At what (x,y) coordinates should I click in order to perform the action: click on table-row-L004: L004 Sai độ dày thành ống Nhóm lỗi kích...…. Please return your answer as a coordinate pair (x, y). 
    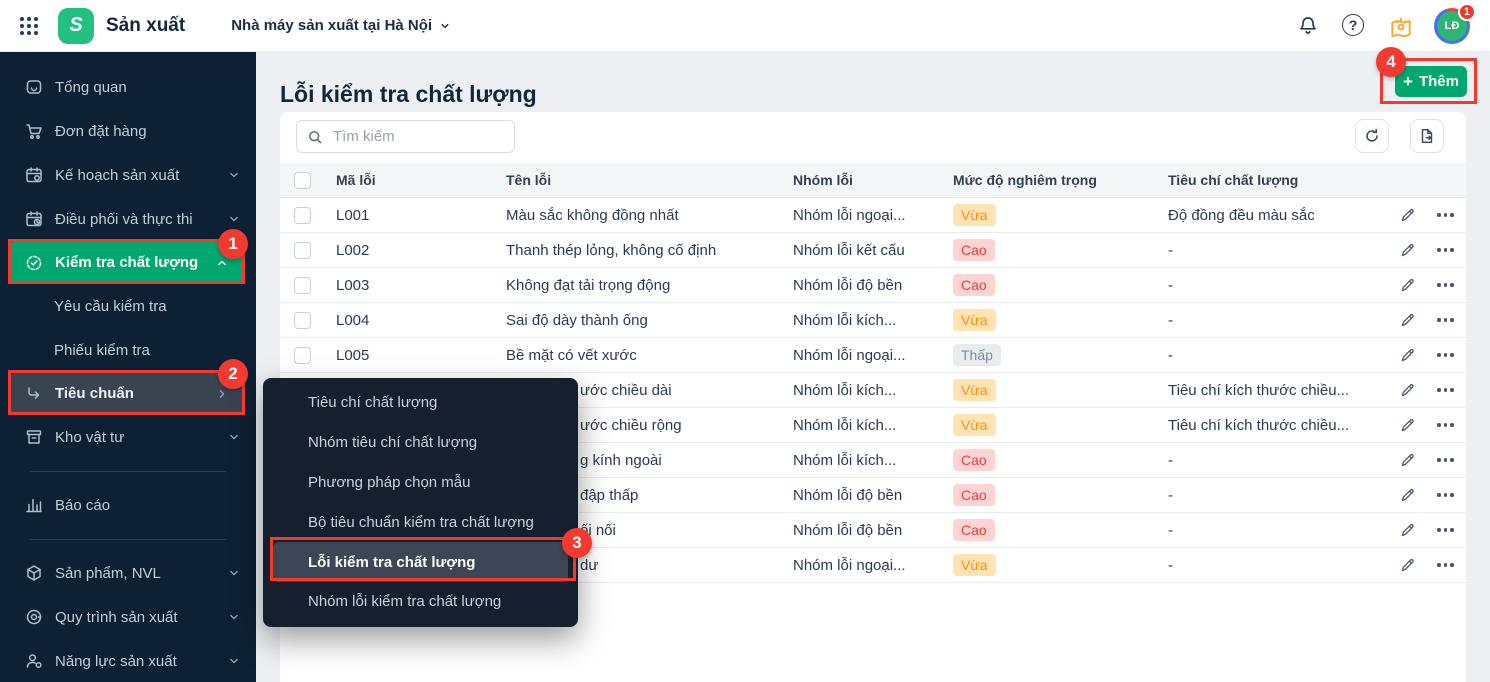
    Looking at the image, I should click on (873, 320).